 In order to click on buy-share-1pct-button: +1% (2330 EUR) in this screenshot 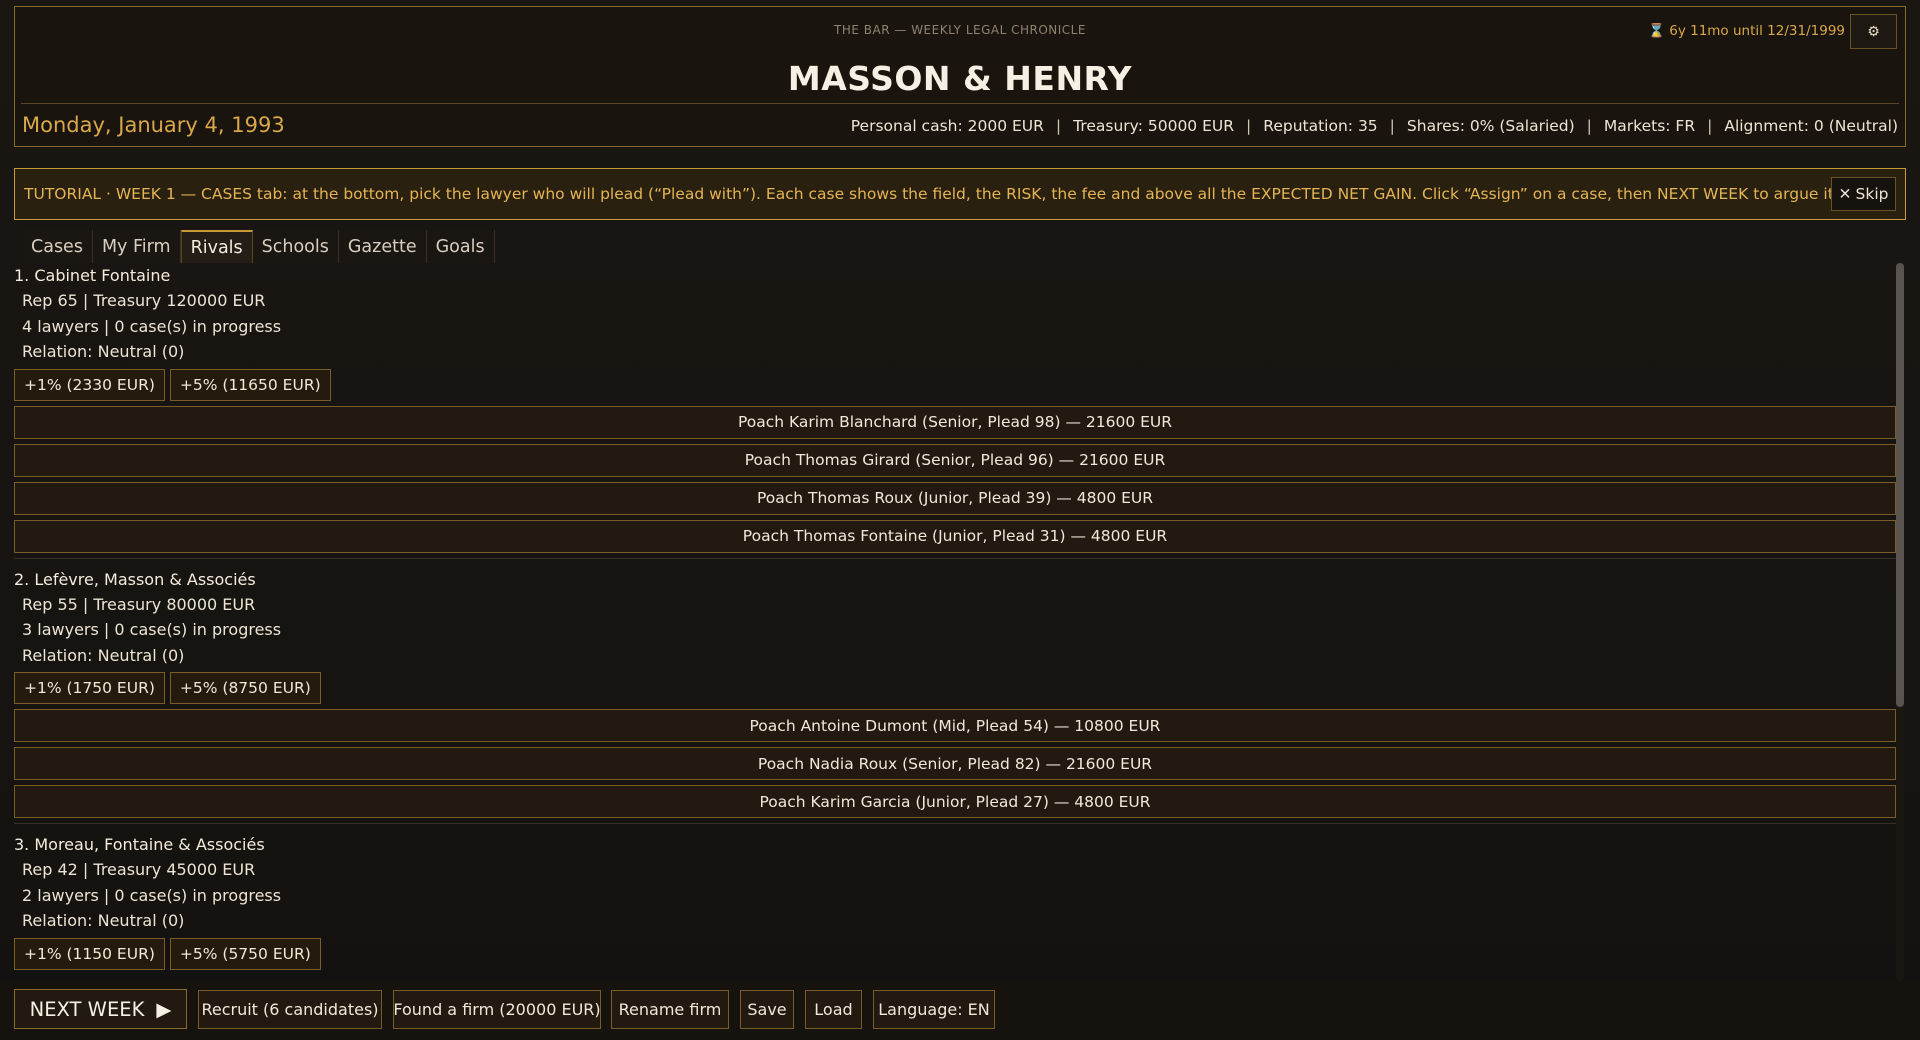, I will do `click(89, 384)`.